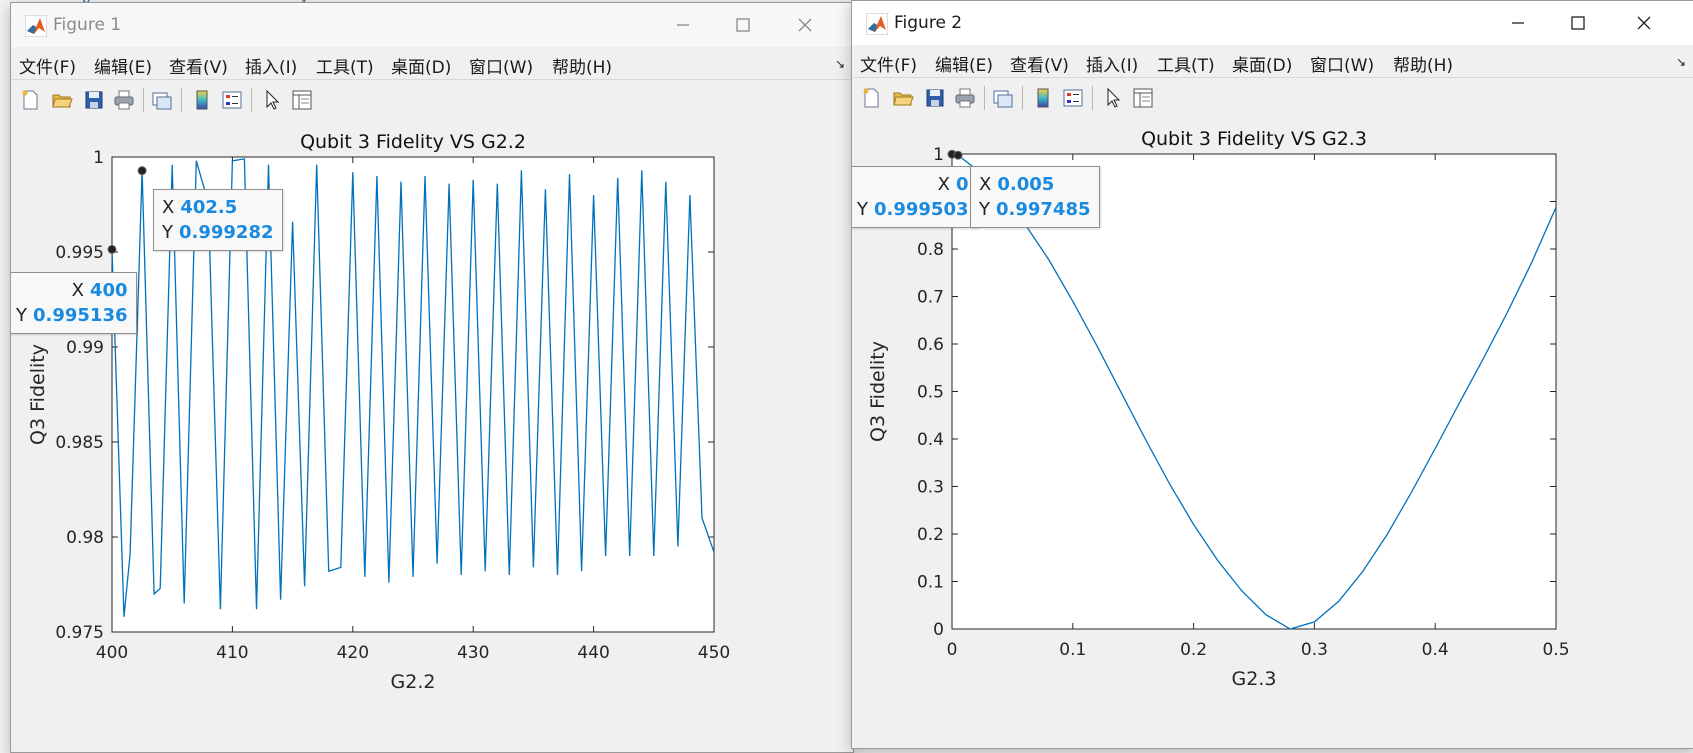  I want to click on chart-title: Qubit 3 Fidelity VS G2.2, so click(413, 142).